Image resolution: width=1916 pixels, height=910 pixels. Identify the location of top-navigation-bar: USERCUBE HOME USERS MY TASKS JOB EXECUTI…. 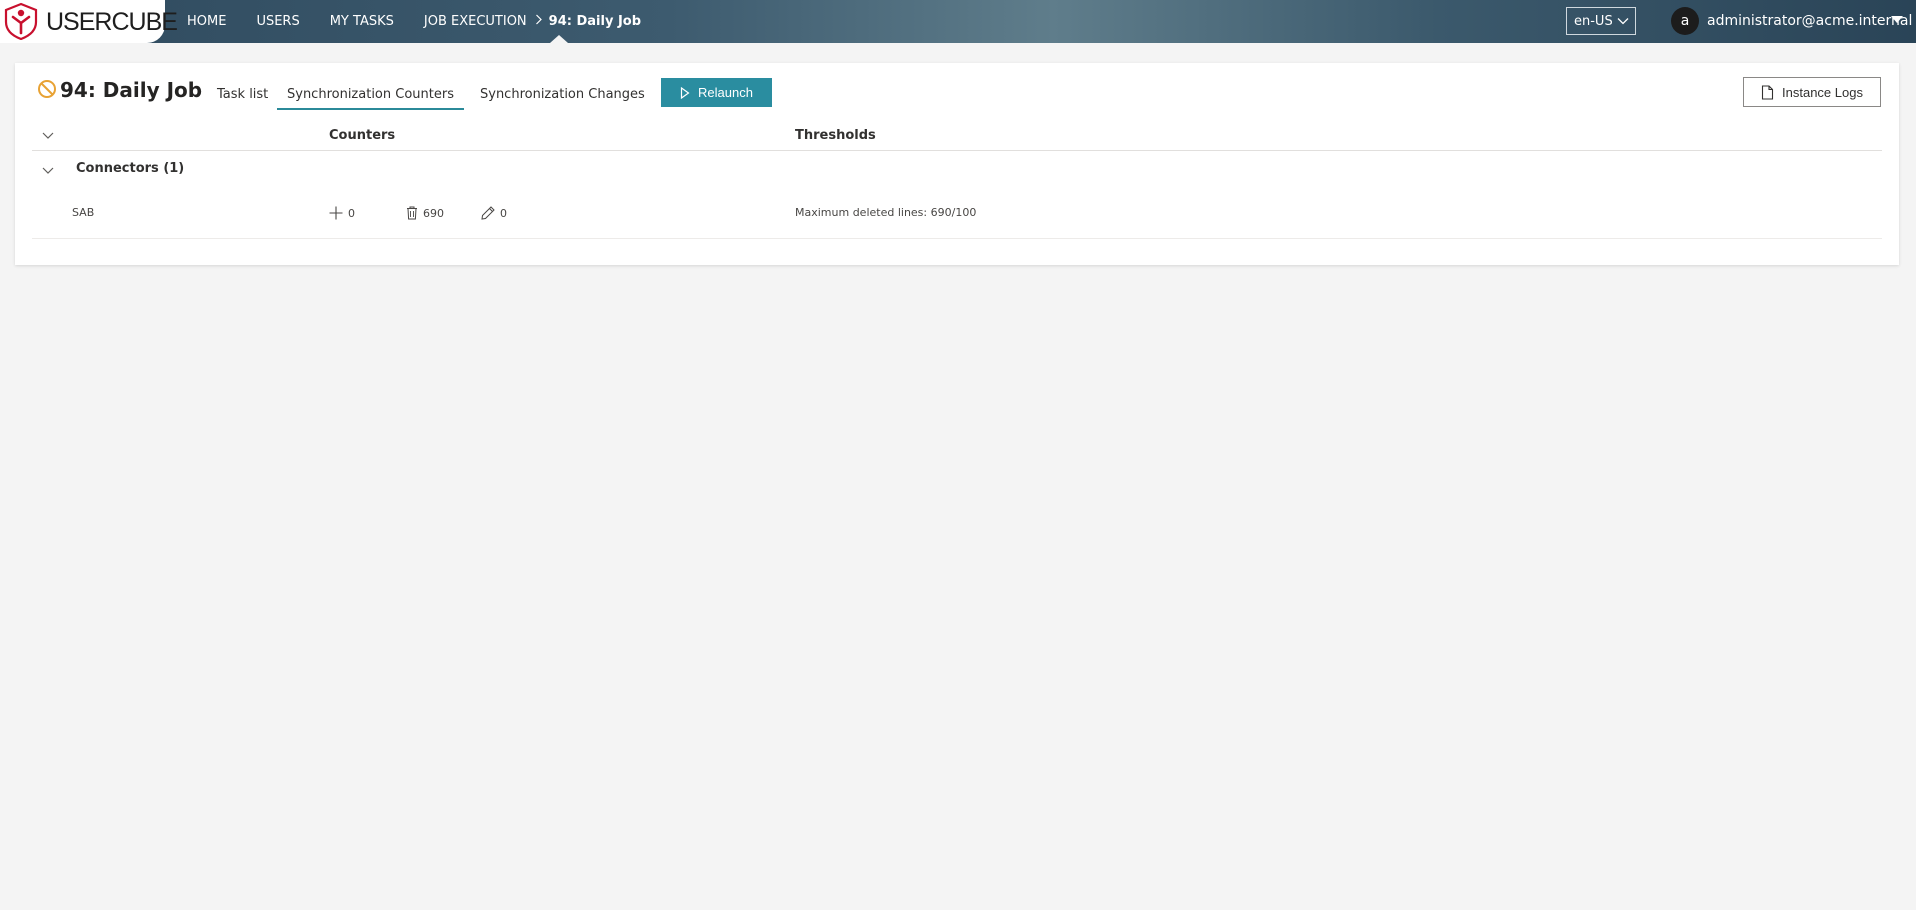
(958, 21).